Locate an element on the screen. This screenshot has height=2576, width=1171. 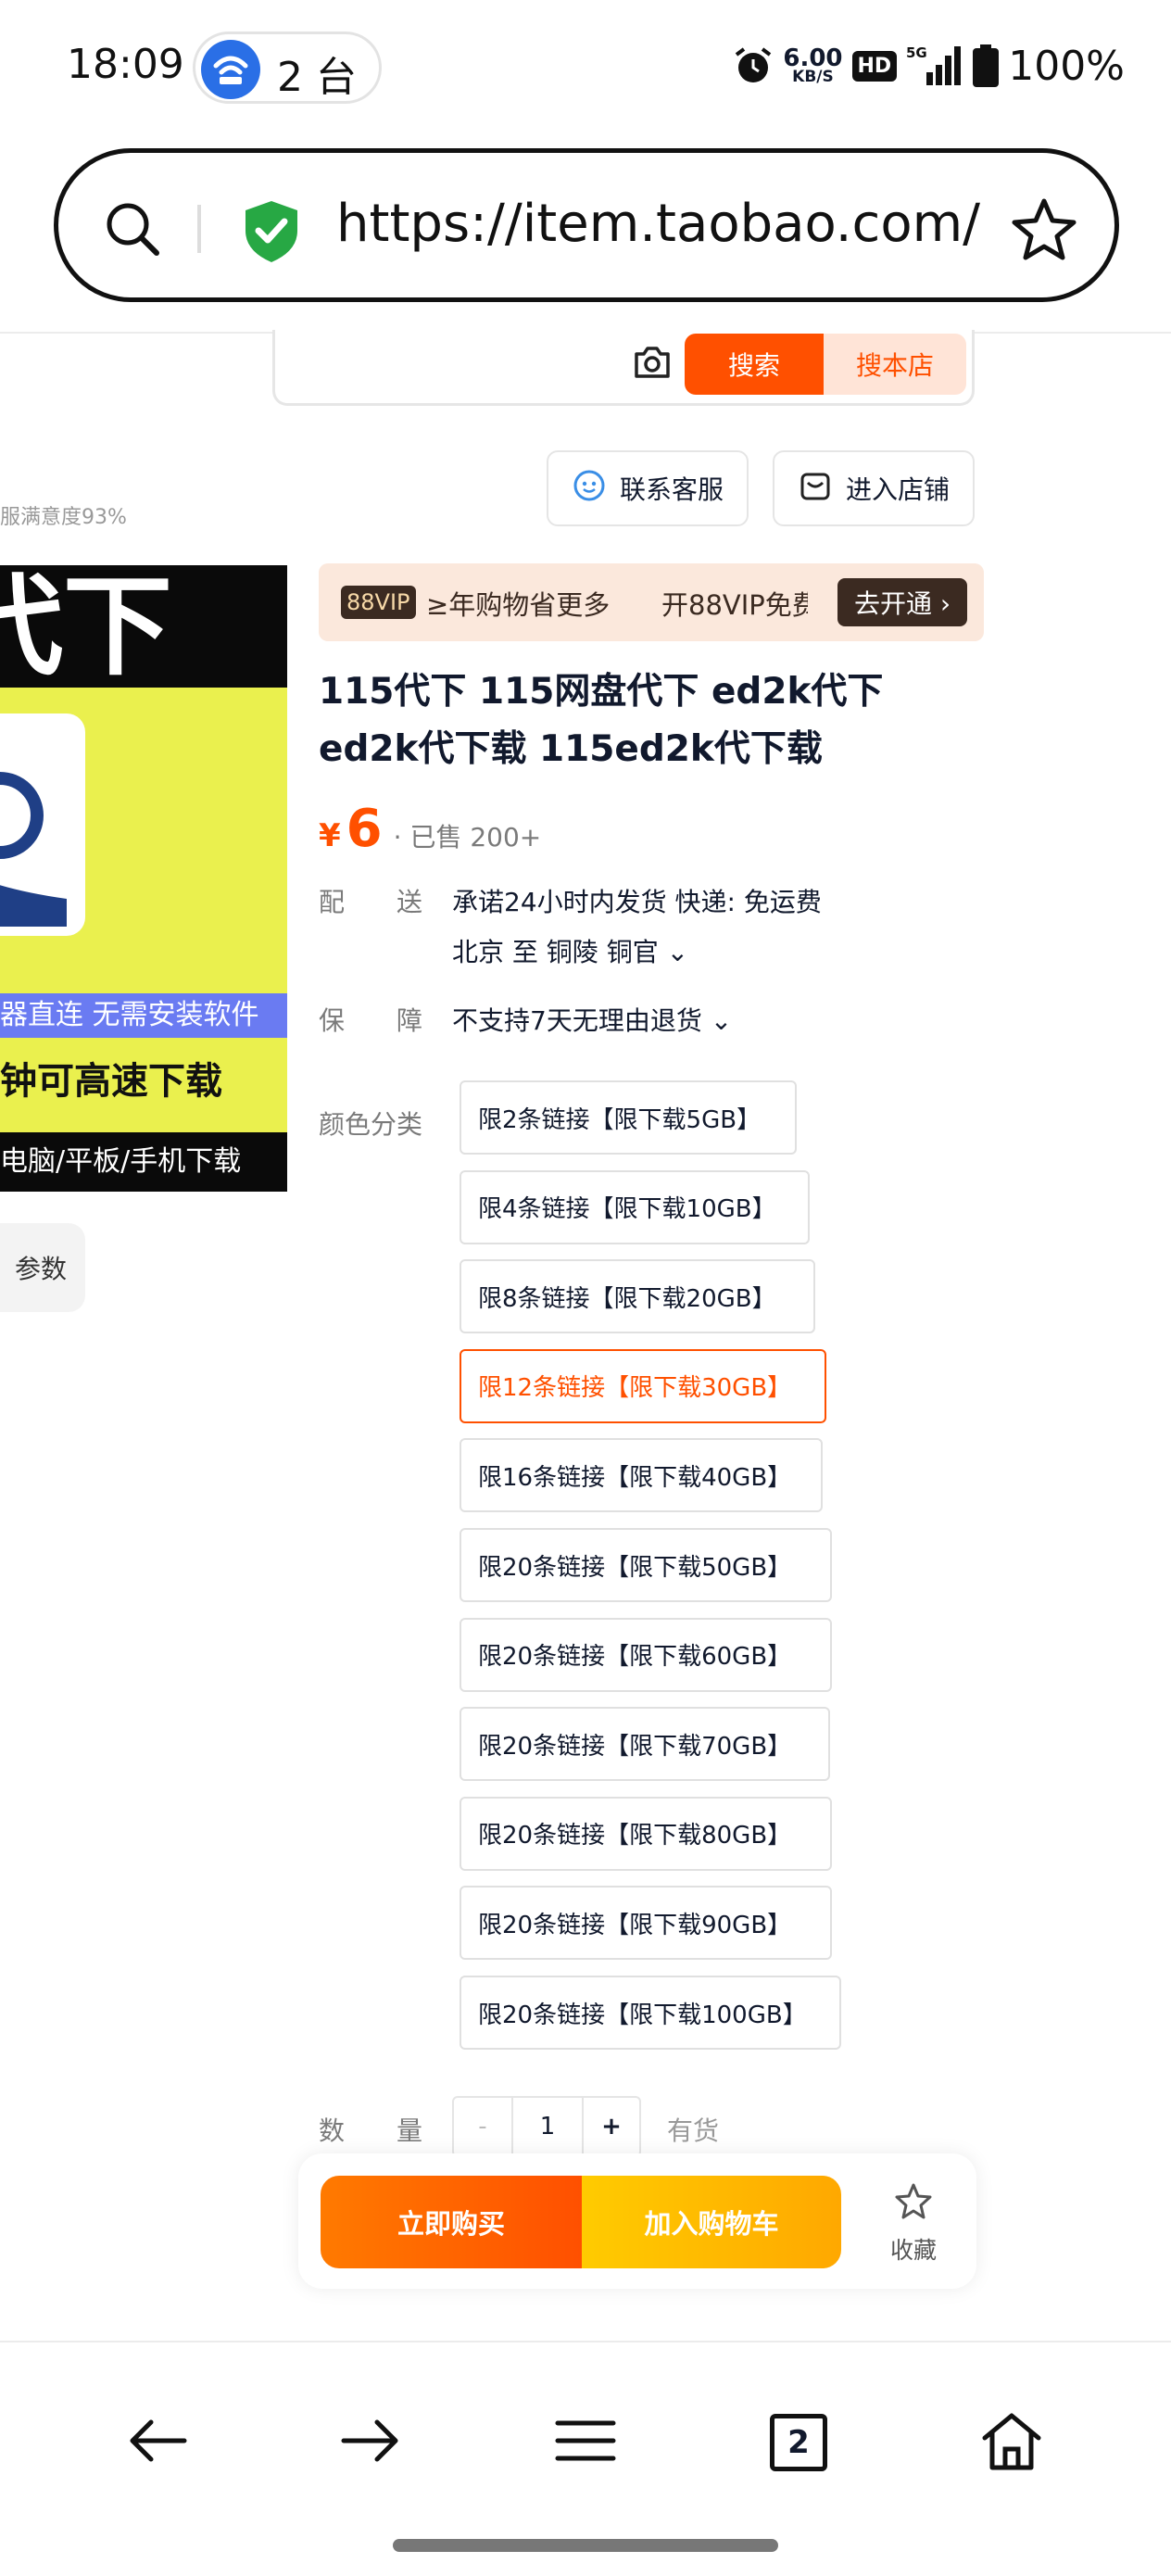
alarm-icon is located at coordinates (754, 65).